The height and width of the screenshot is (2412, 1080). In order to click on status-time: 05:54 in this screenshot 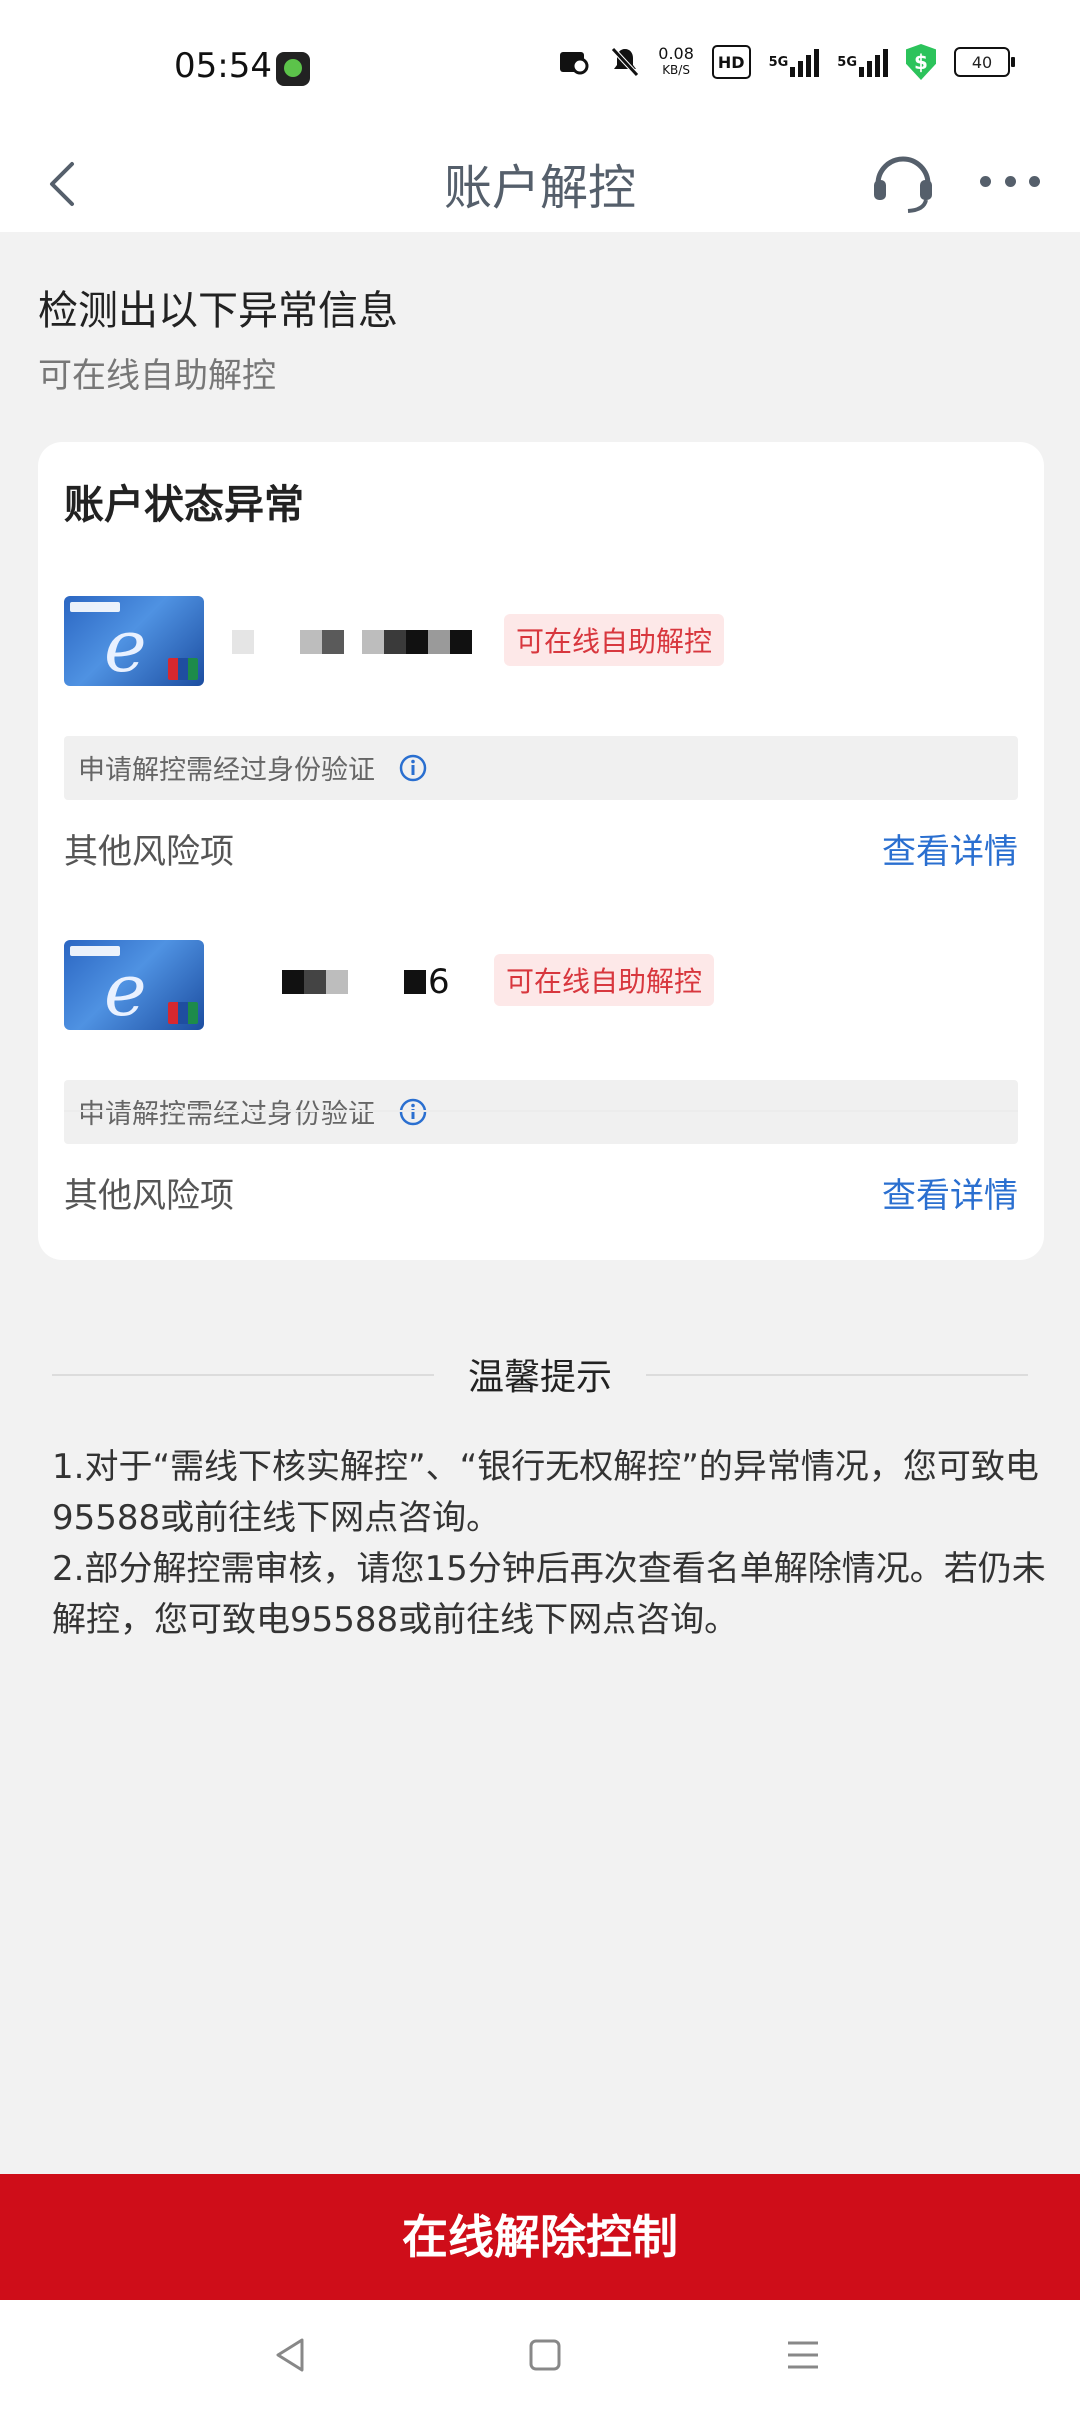, I will do `click(223, 66)`.